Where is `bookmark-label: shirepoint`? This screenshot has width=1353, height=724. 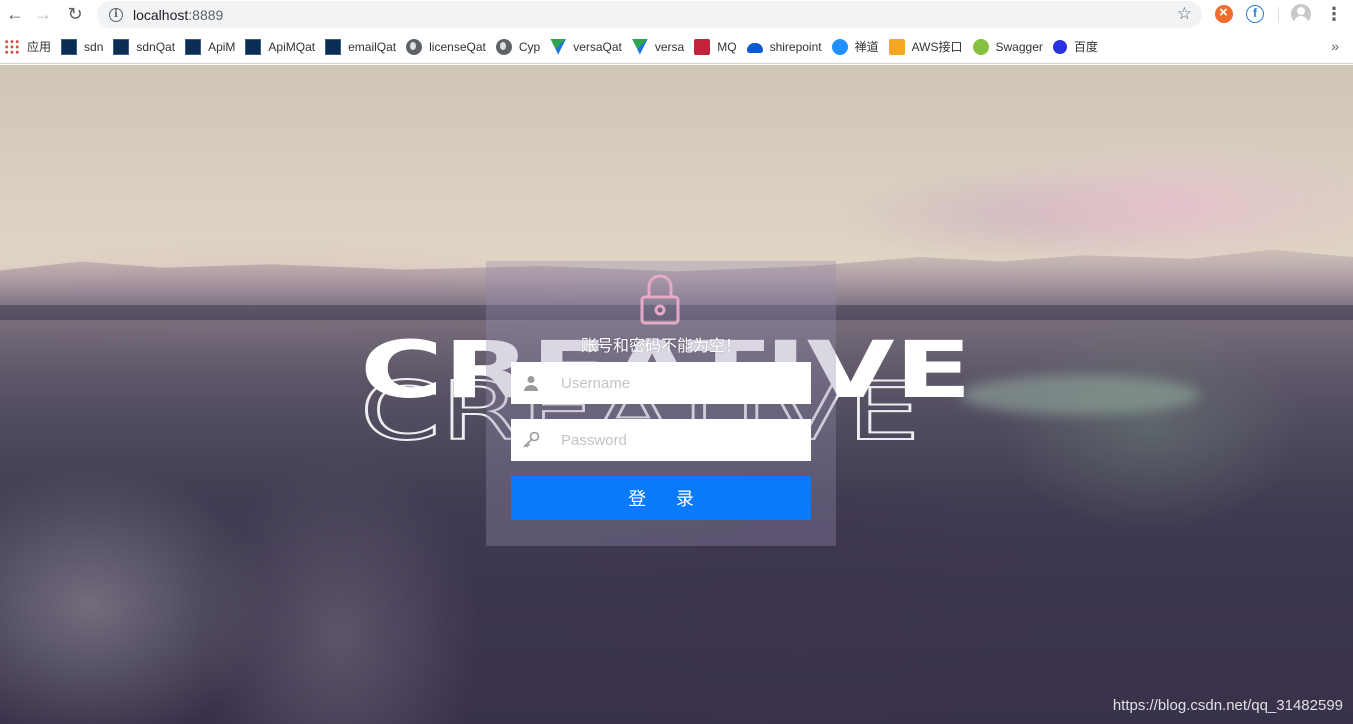
bookmark-label: shirepoint is located at coordinates (795, 46).